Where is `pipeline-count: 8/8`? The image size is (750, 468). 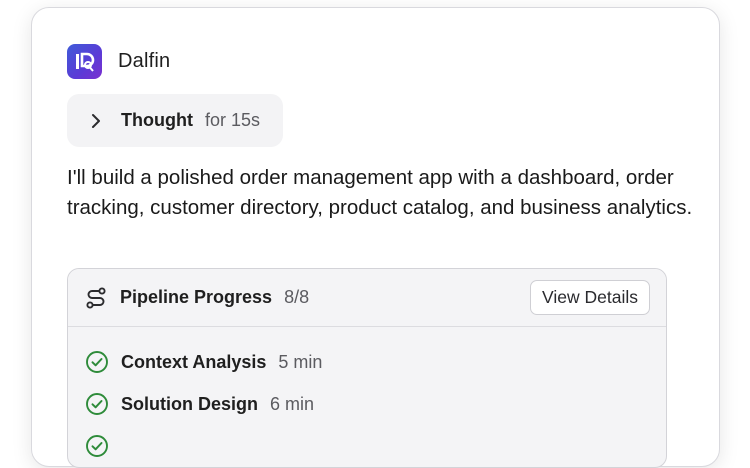
pipeline-count: 8/8 is located at coordinates (297, 297).